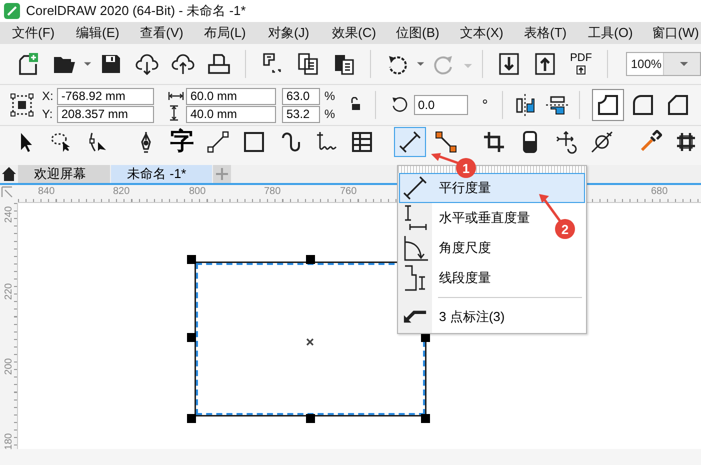 The image size is (701, 465). Describe the element at coordinates (48, 114) in the screenshot. I see `y-label: Y:` at that location.